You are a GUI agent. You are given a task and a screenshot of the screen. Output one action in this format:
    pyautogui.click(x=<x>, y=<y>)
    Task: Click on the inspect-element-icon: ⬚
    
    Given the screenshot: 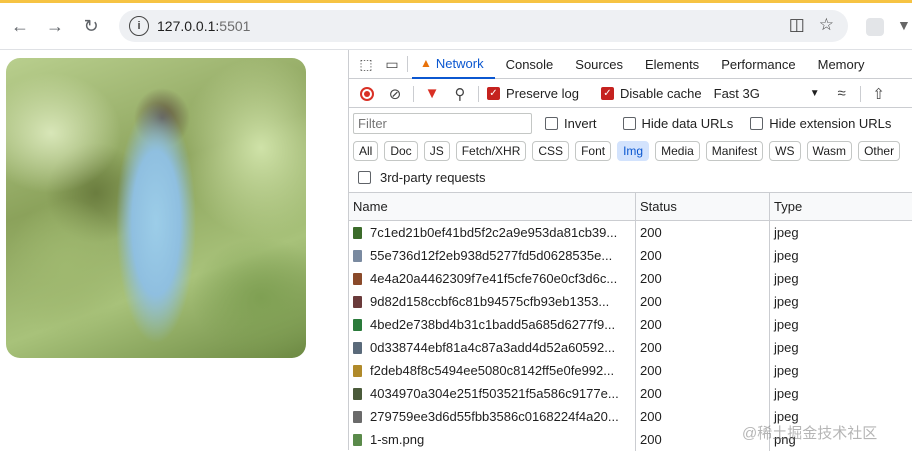 What is the action you would take?
    pyautogui.click(x=366, y=64)
    